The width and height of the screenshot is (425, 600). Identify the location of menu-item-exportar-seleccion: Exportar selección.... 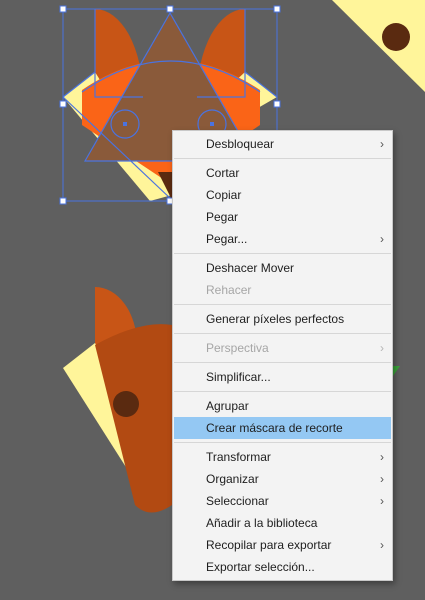
(282, 567).